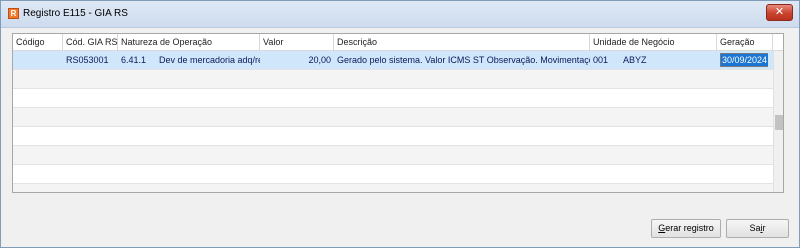 The image size is (800, 248). What do you see at coordinates (75, 13) in the screenshot?
I see `window-title: Registro E115 - GIA RS` at bounding box center [75, 13].